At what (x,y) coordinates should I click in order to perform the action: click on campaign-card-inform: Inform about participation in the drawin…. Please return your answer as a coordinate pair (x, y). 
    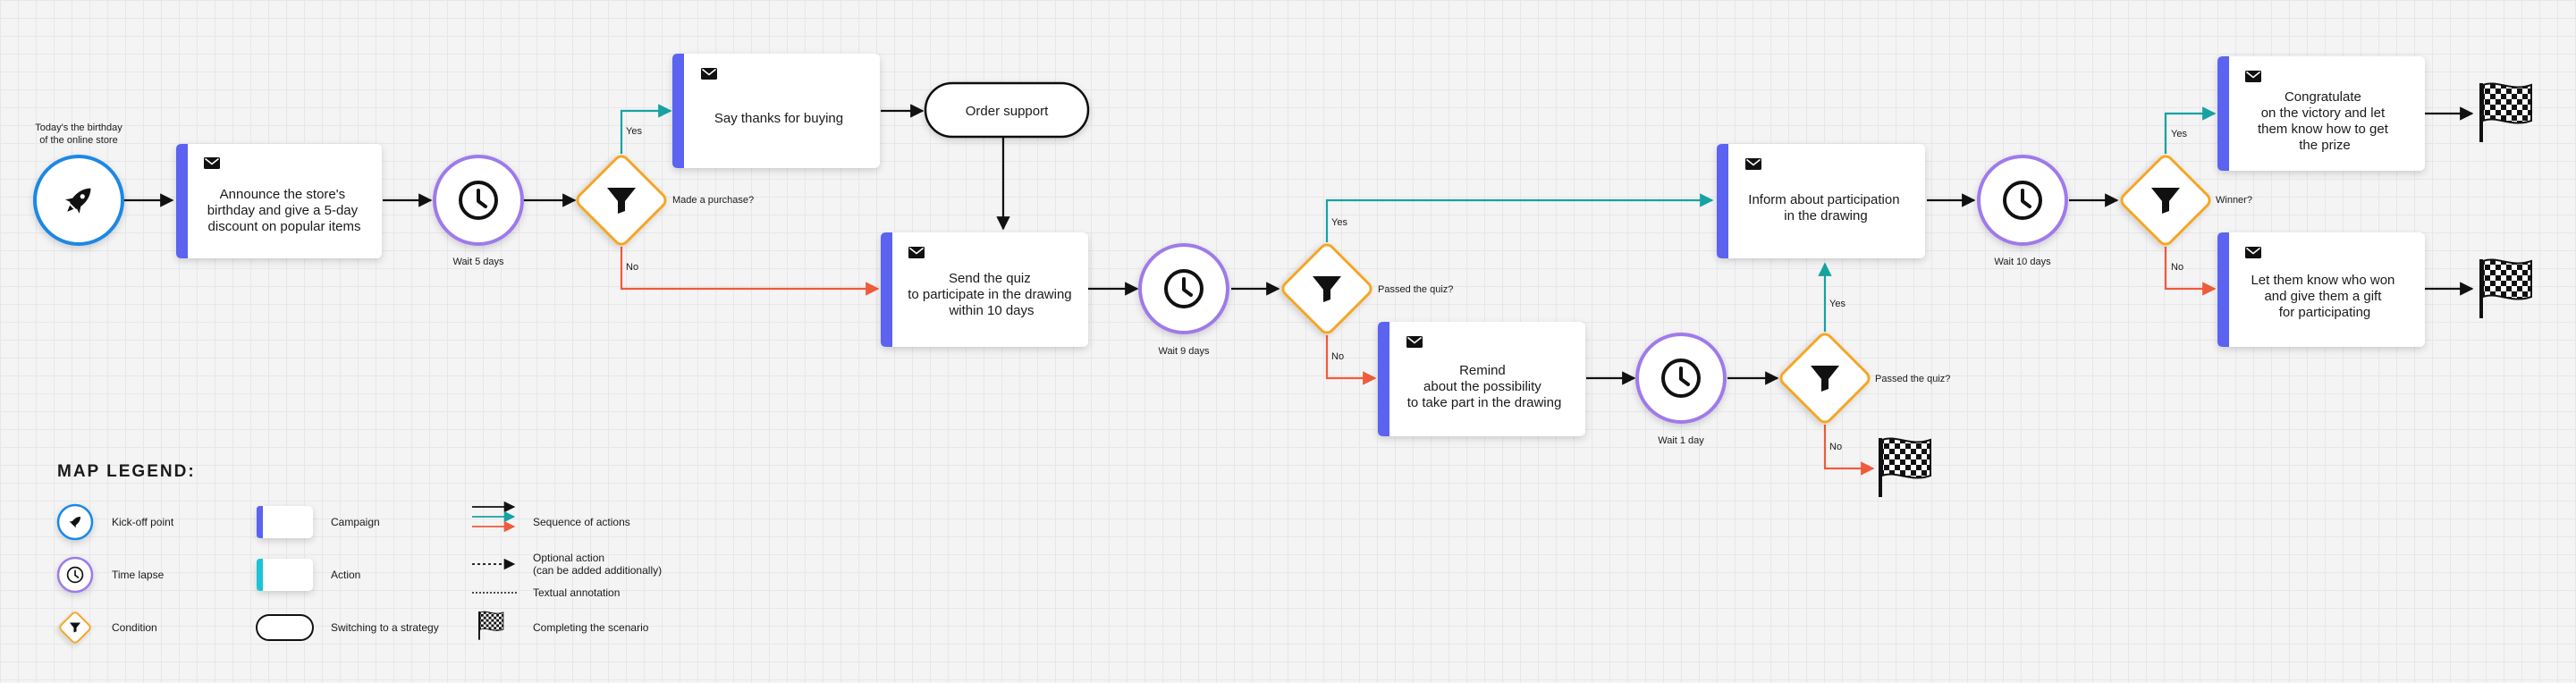
    Looking at the image, I should click on (1821, 201).